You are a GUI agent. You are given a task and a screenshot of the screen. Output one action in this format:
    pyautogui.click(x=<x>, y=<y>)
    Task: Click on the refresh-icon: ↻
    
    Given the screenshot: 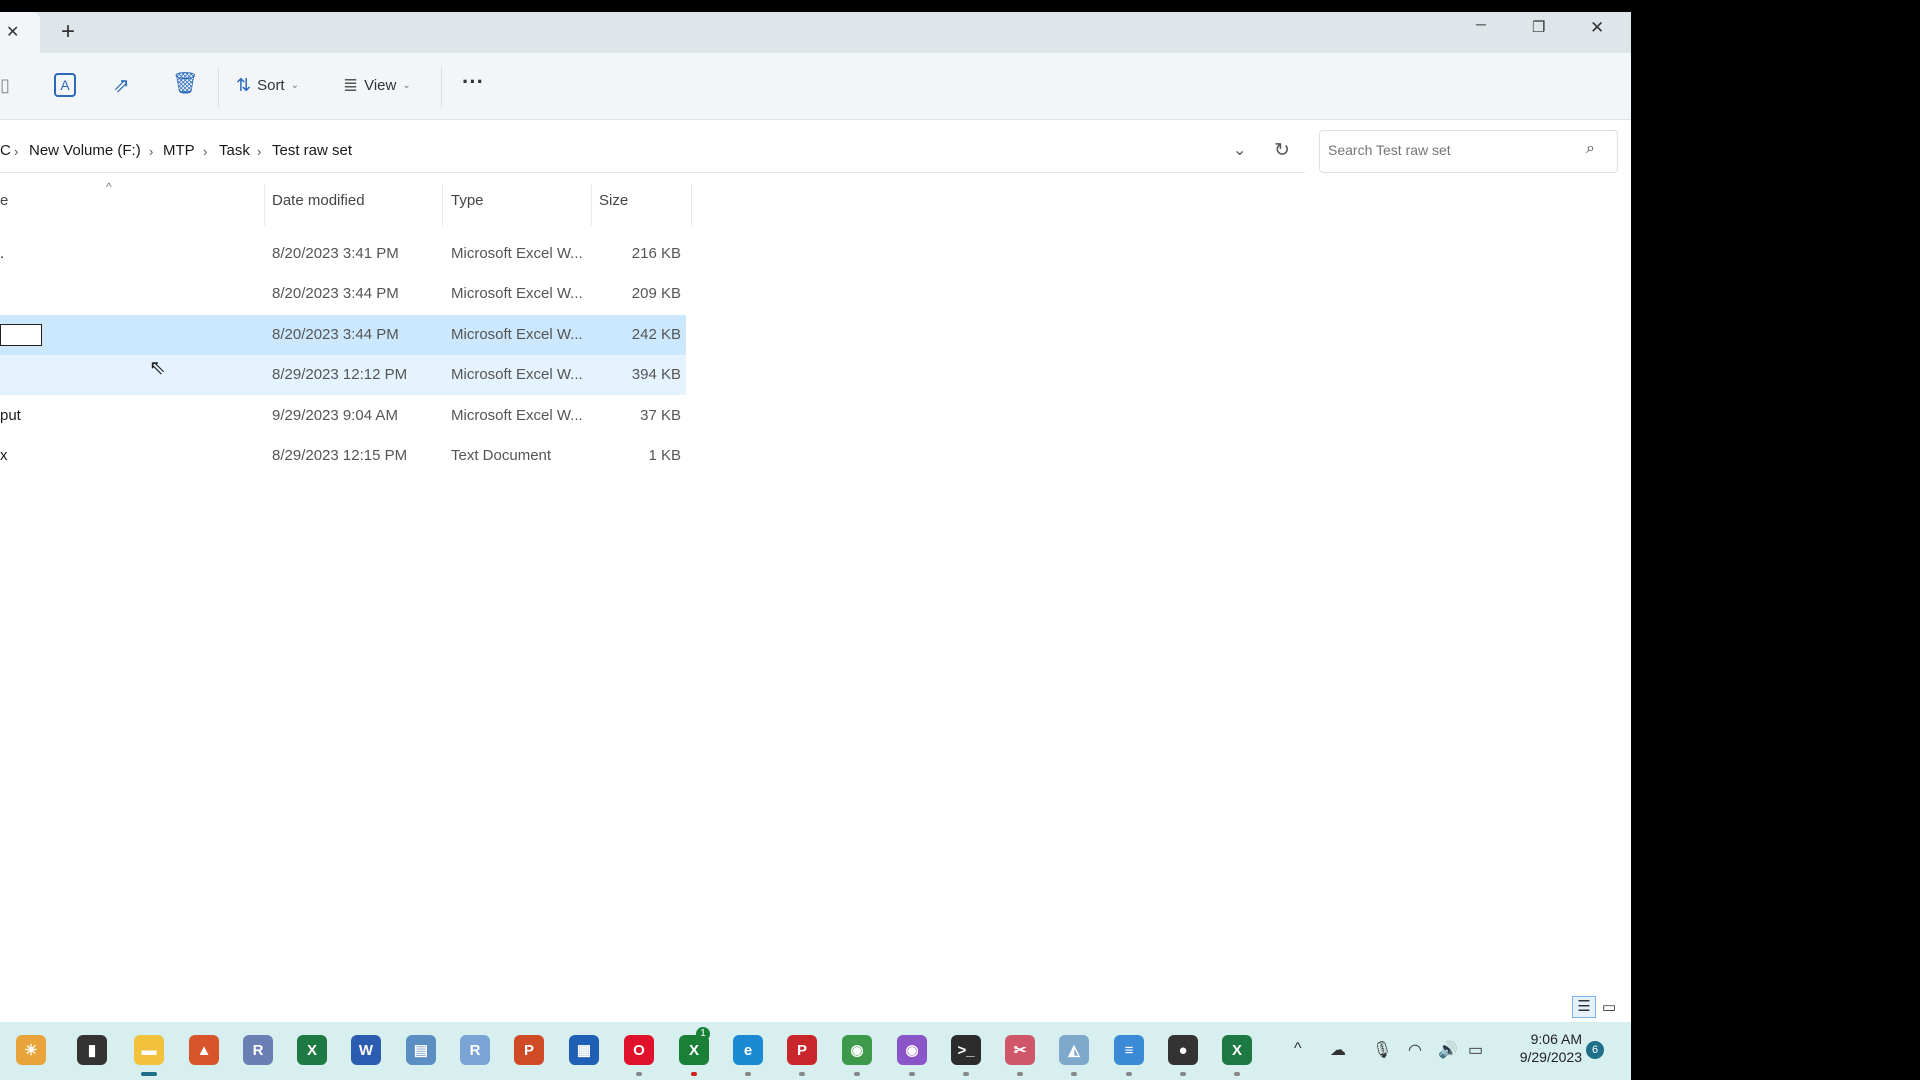 What is the action you would take?
    pyautogui.click(x=1282, y=150)
    